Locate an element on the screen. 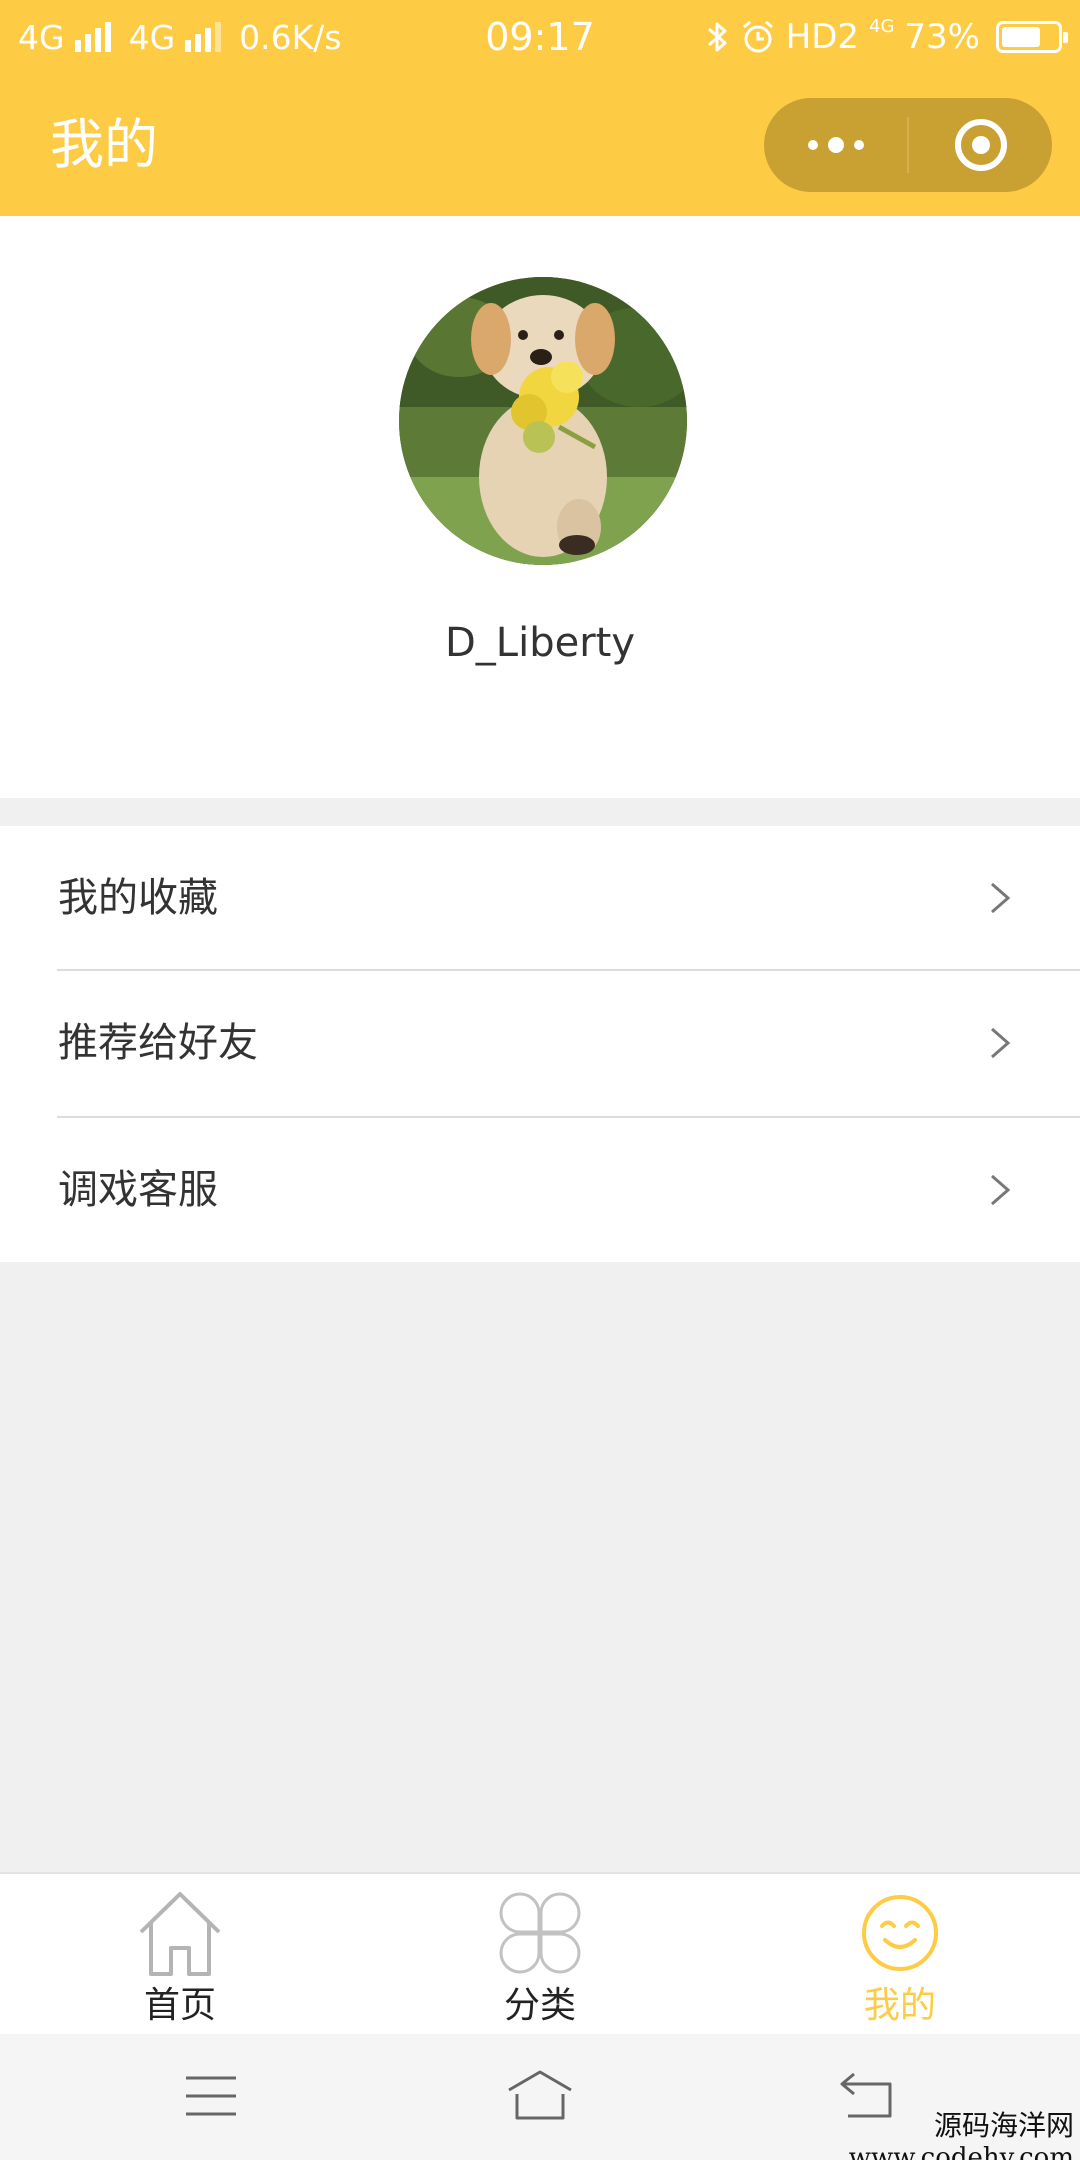  menu-item-label: 调戏客服 is located at coordinates (138, 1190).